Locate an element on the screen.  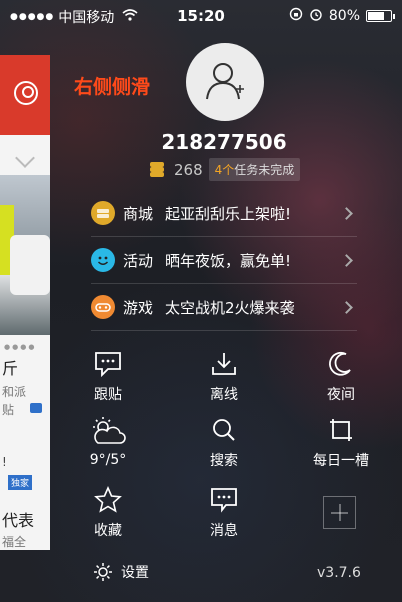
add-shortcut-button is located at coordinates (339, 512).